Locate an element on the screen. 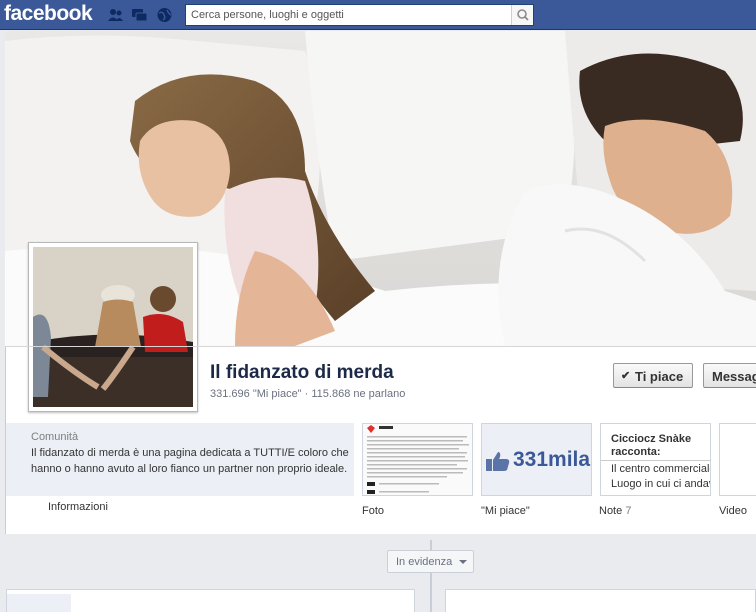 The height and width of the screenshot is (612, 756). search-input: Cerca persone, luoghi e oggetti is located at coordinates (267, 15).